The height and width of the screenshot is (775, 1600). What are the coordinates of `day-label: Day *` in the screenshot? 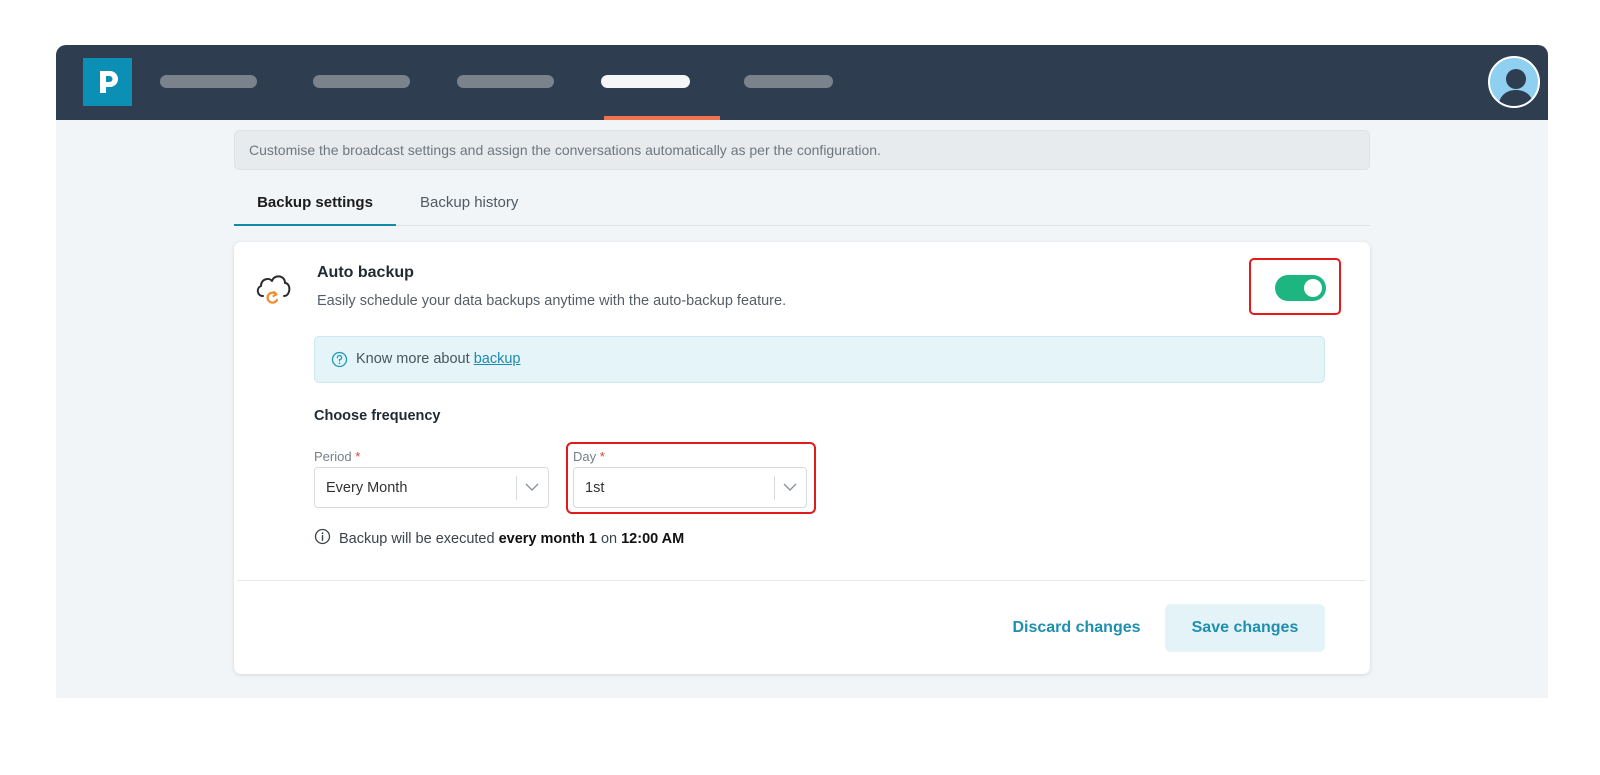 It's located at (589, 456).